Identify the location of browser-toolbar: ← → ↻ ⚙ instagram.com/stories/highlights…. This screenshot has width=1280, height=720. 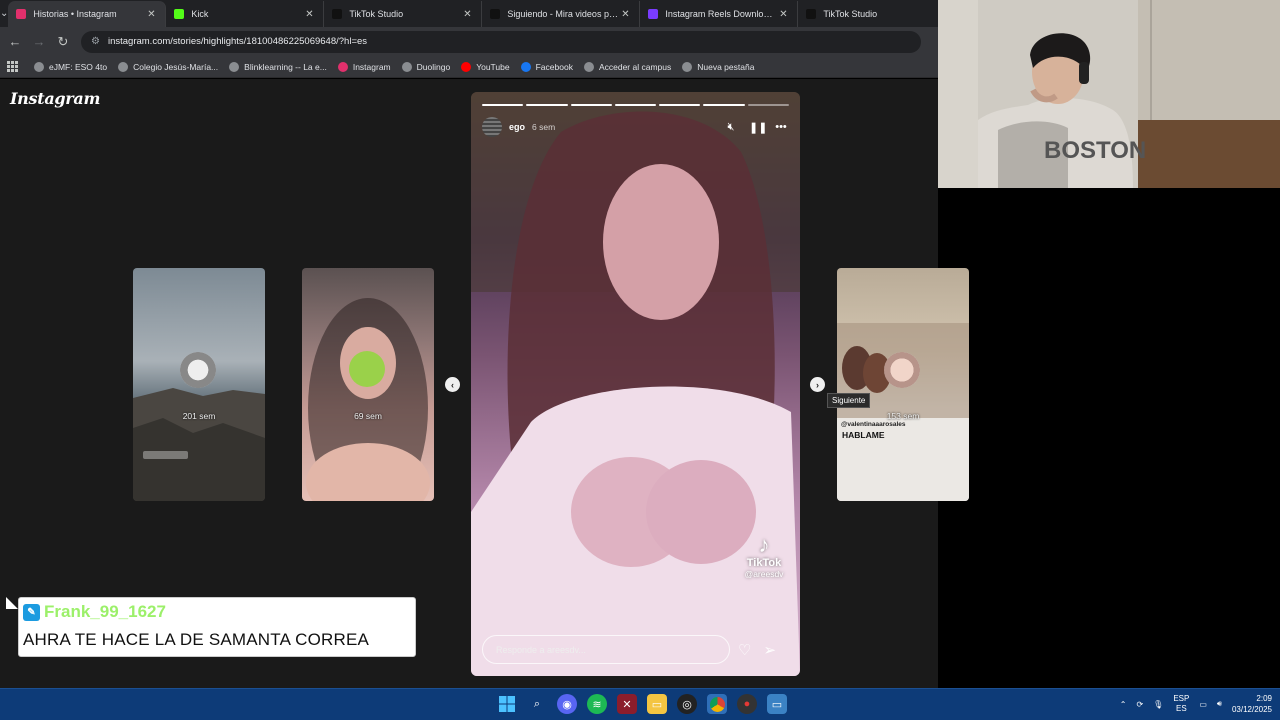
(469, 41).